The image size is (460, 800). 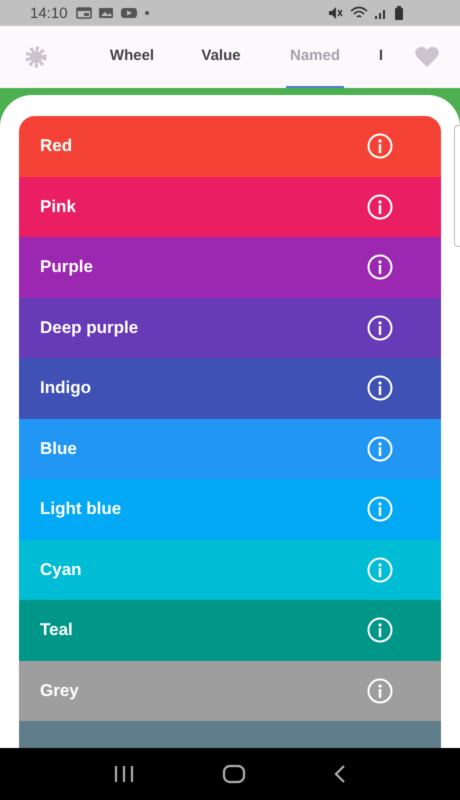 I want to click on color-name: Blue, so click(x=58, y=448).